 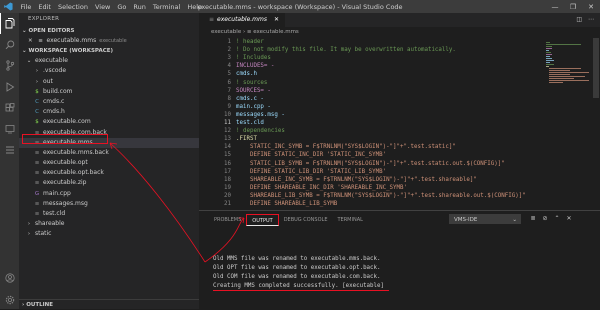 I want to click on maximize-panel-icon: ⌃, so click(x=557, y=219).